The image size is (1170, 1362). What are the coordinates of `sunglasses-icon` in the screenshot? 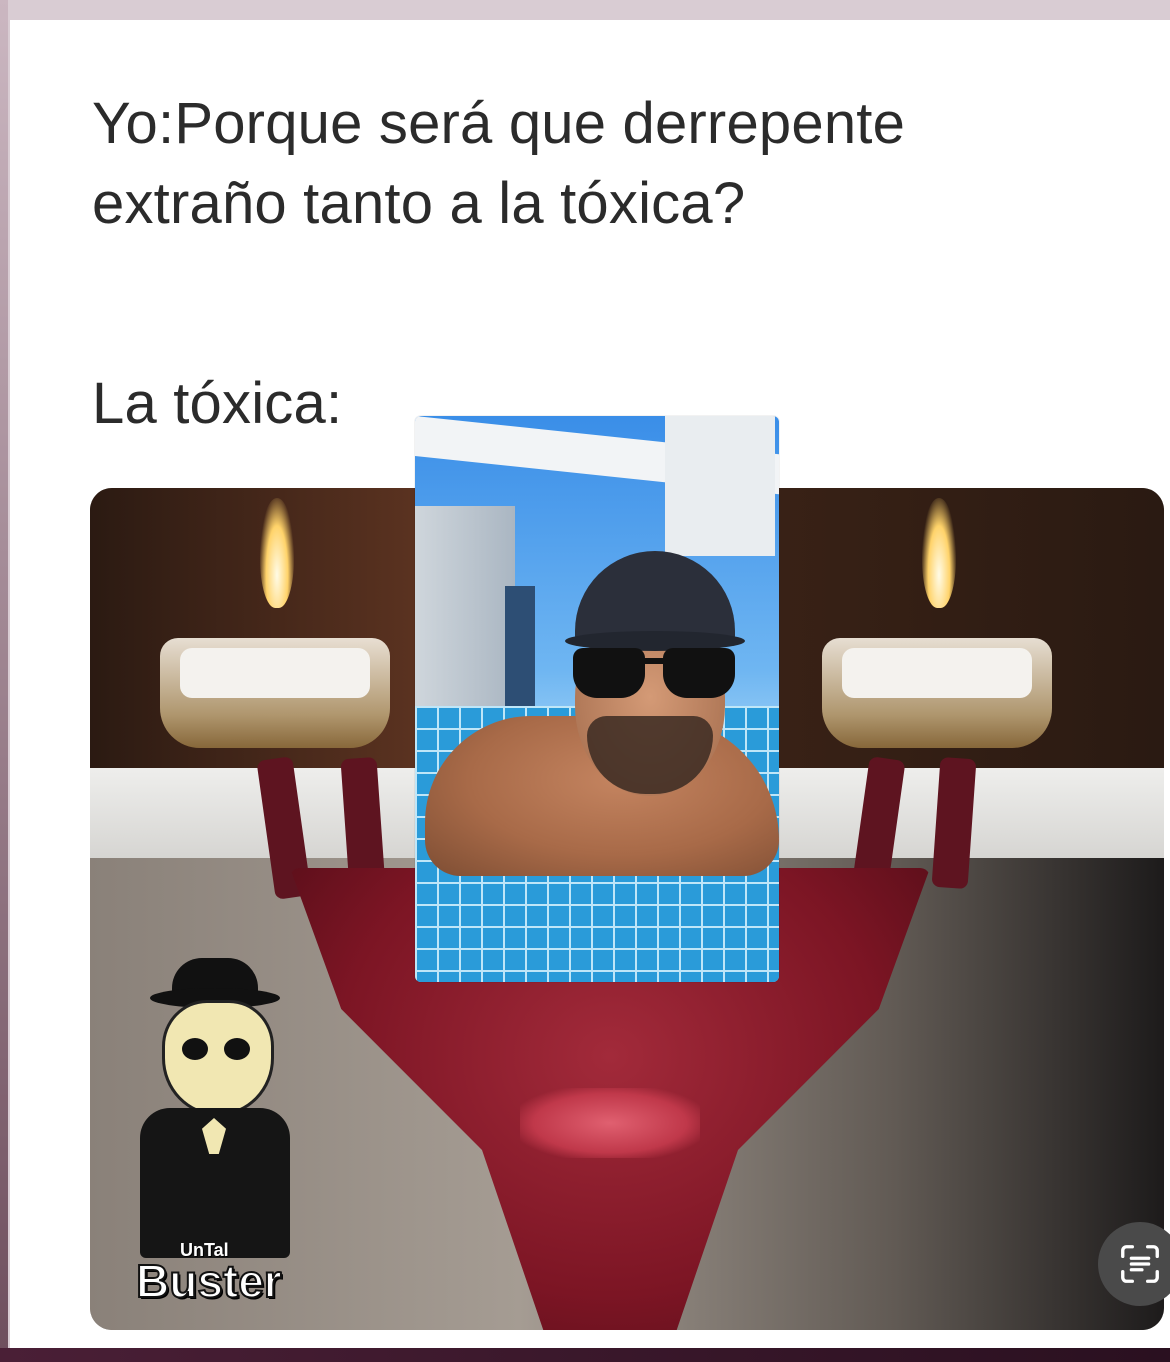 It's located at (655, 674).